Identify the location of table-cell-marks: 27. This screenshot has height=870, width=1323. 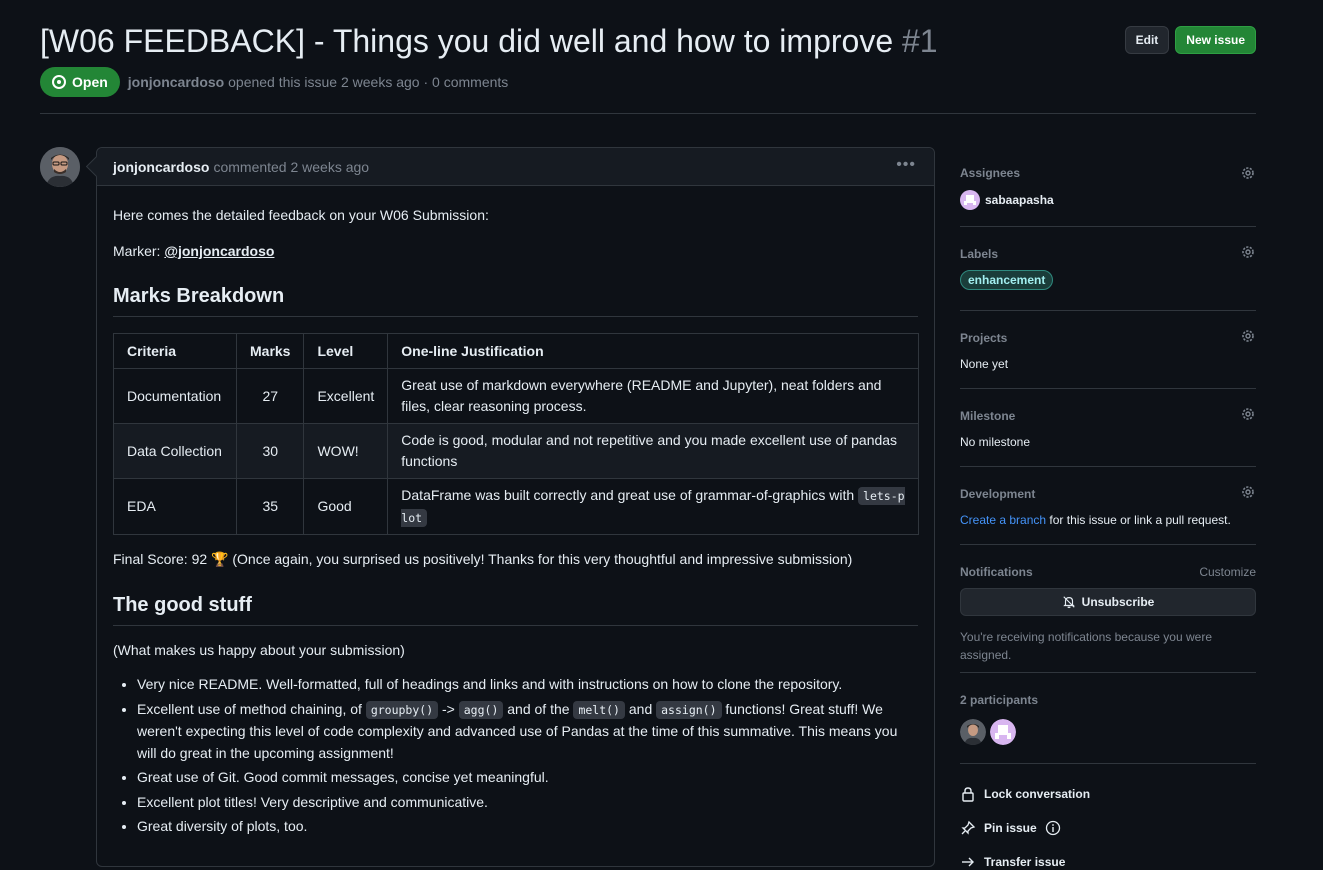
(270, 396).